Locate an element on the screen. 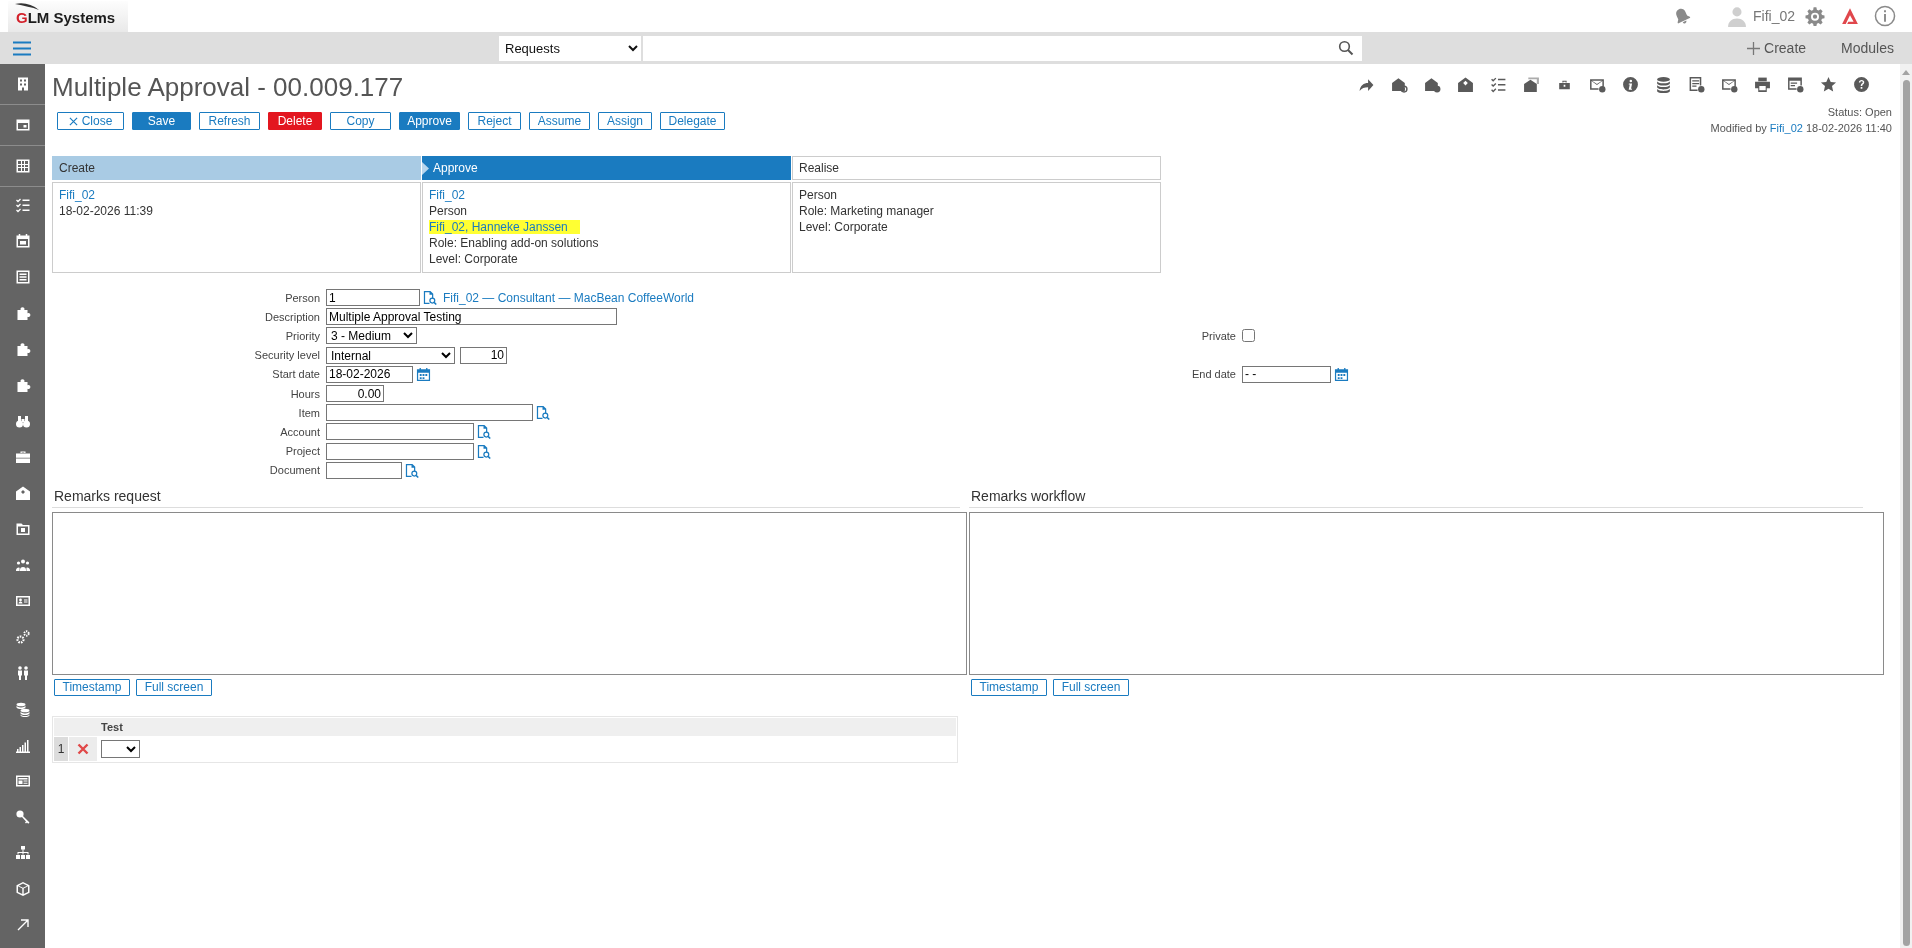  grid-icon is located at coordinates (22, 166).